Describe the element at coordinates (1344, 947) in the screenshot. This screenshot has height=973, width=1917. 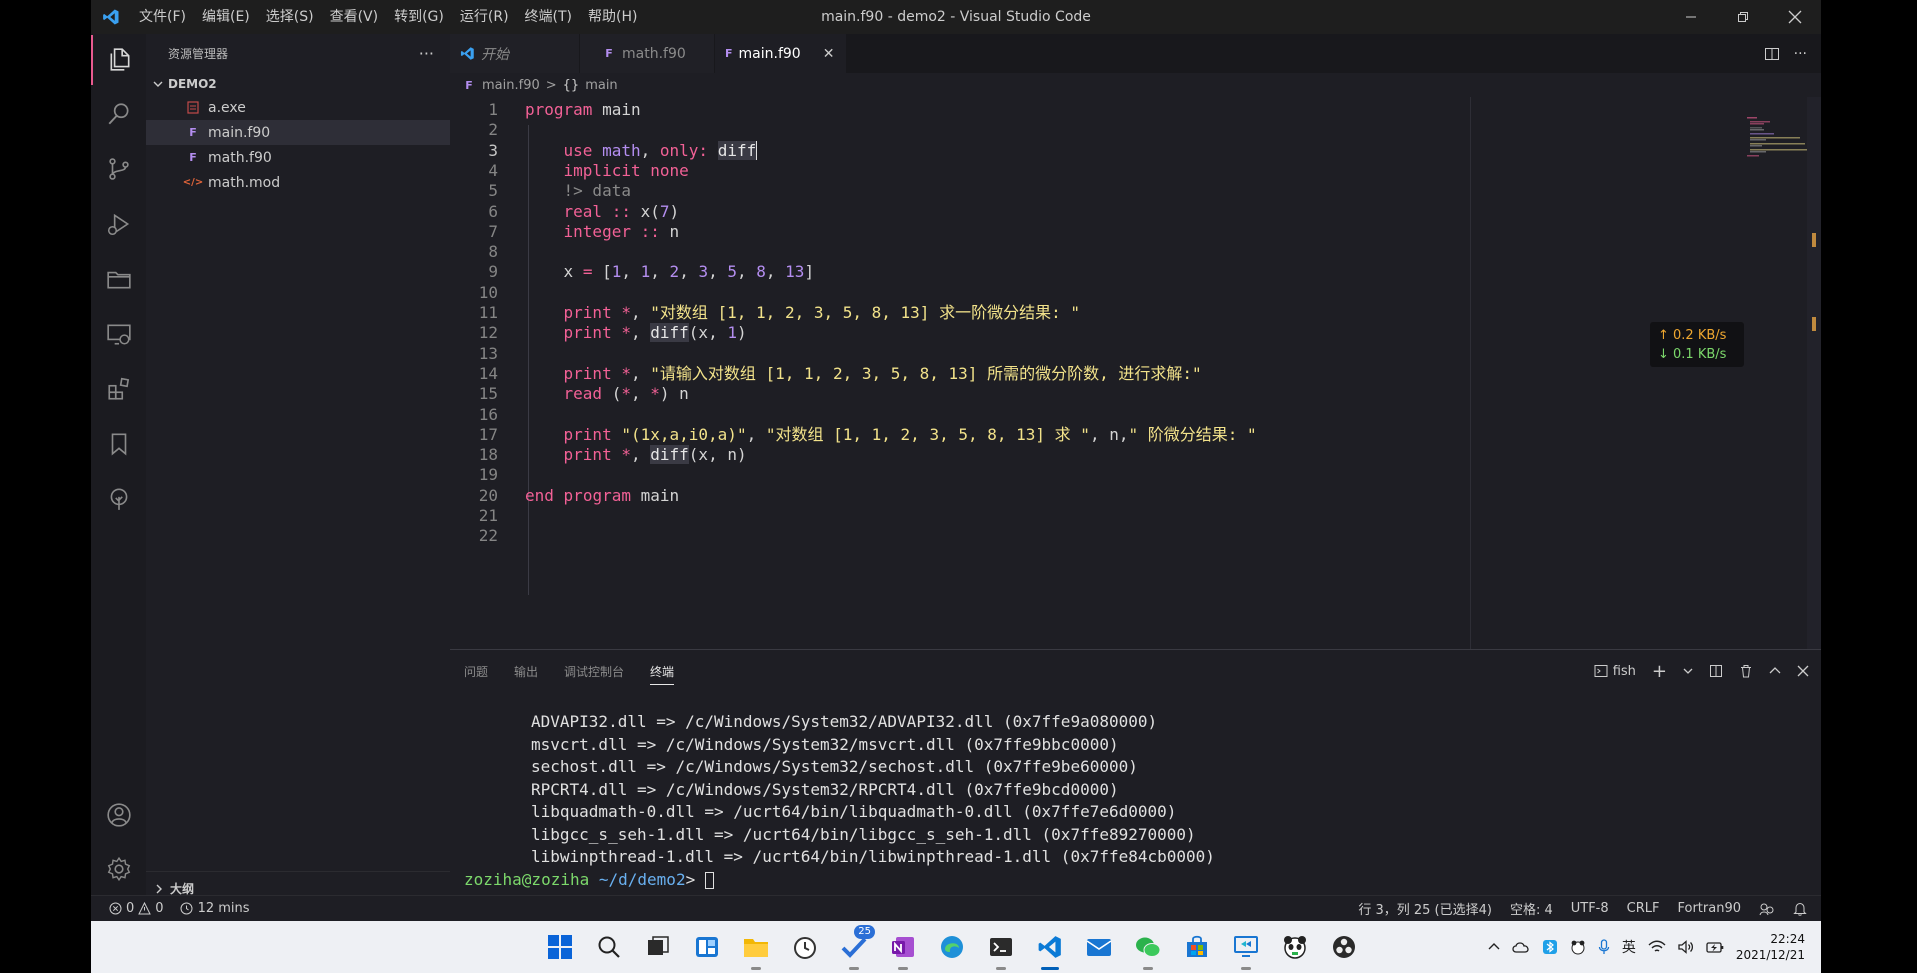
I see `obs-icon` at that location.